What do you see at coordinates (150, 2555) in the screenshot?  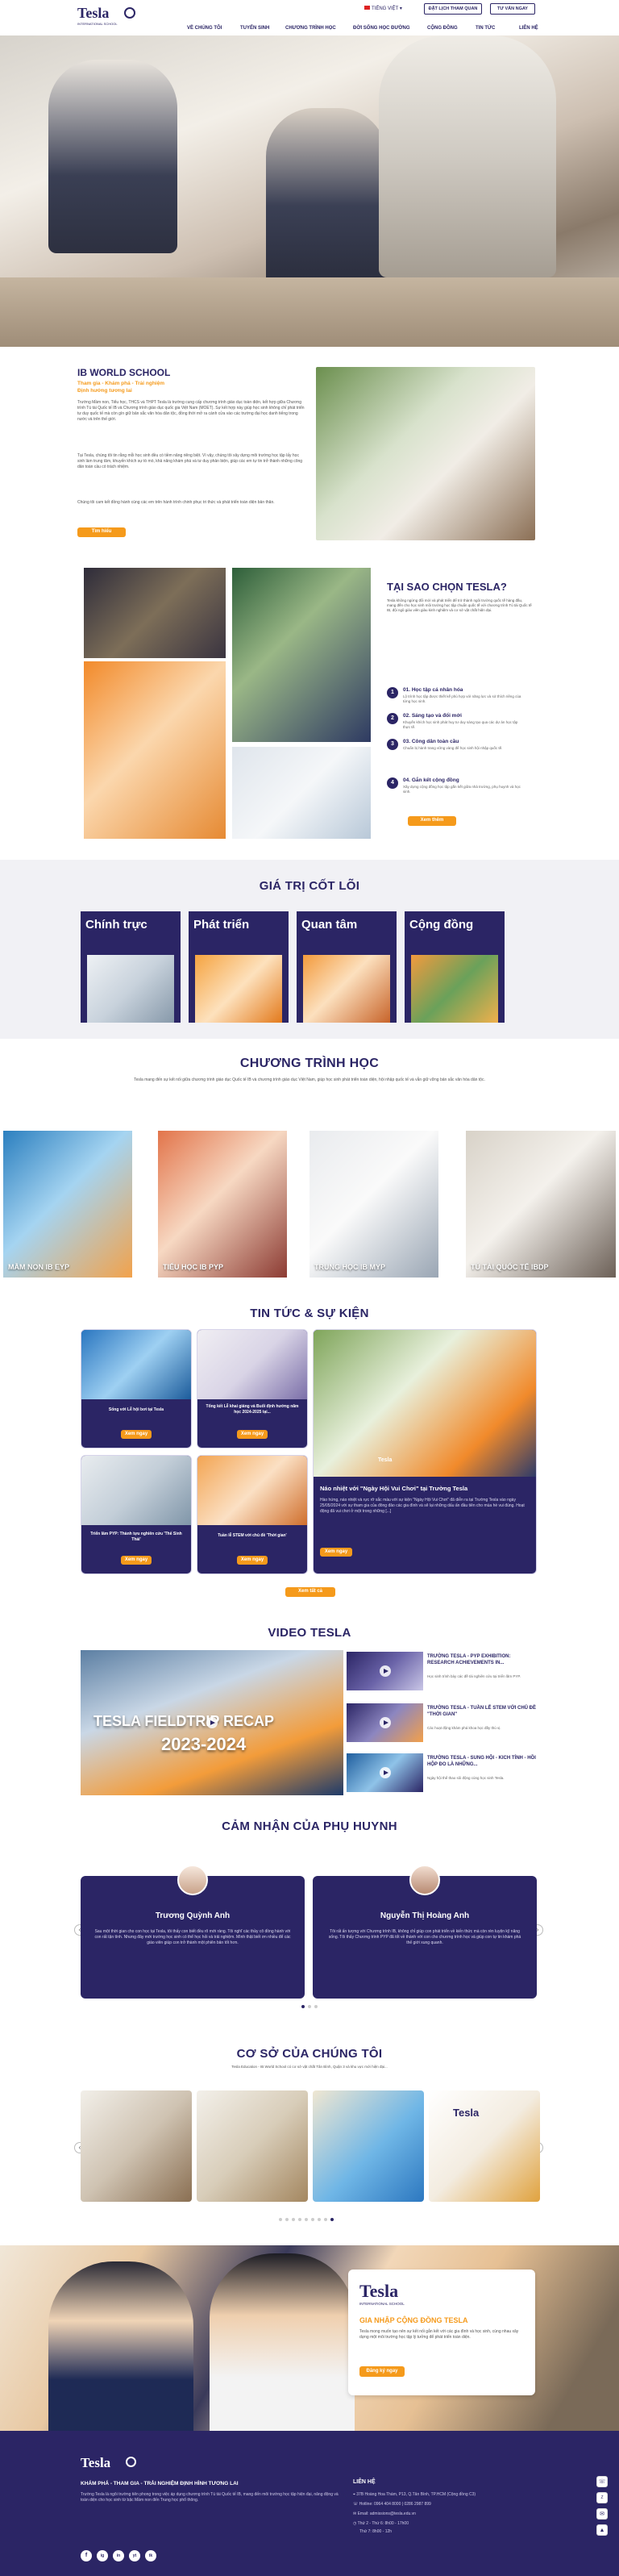 I see `tiktok-icon: tk` at bounding box center [150, 2555].